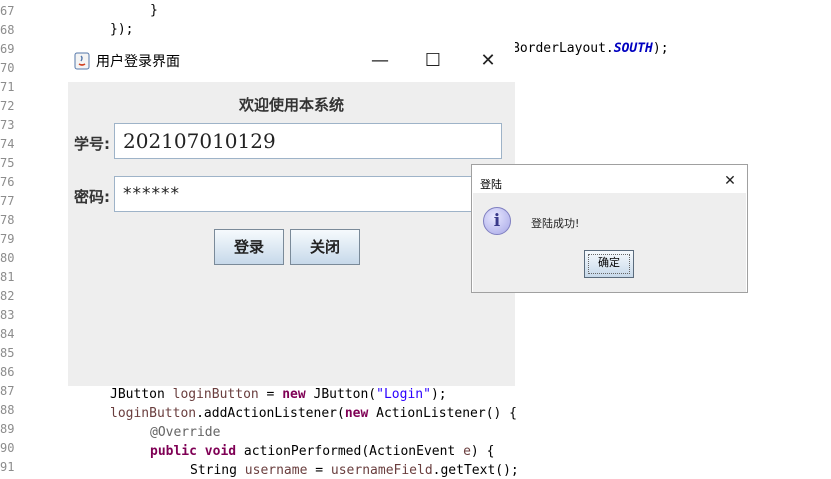 The width and height of the screenshot is (831, 479). I want to click on maximize-button: ☐, so click(433, 61).